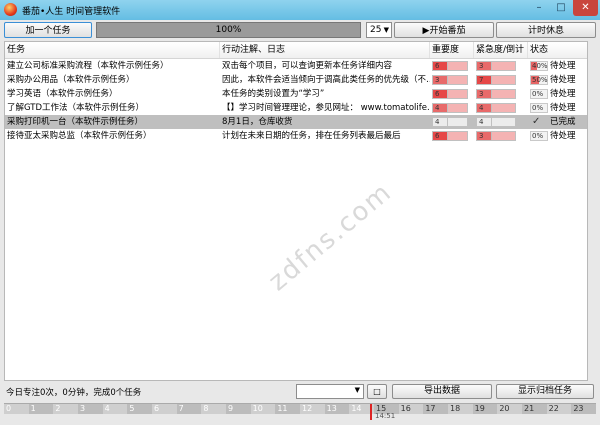  I want to click on timeline-hour-label: 12, so click(307, 408).